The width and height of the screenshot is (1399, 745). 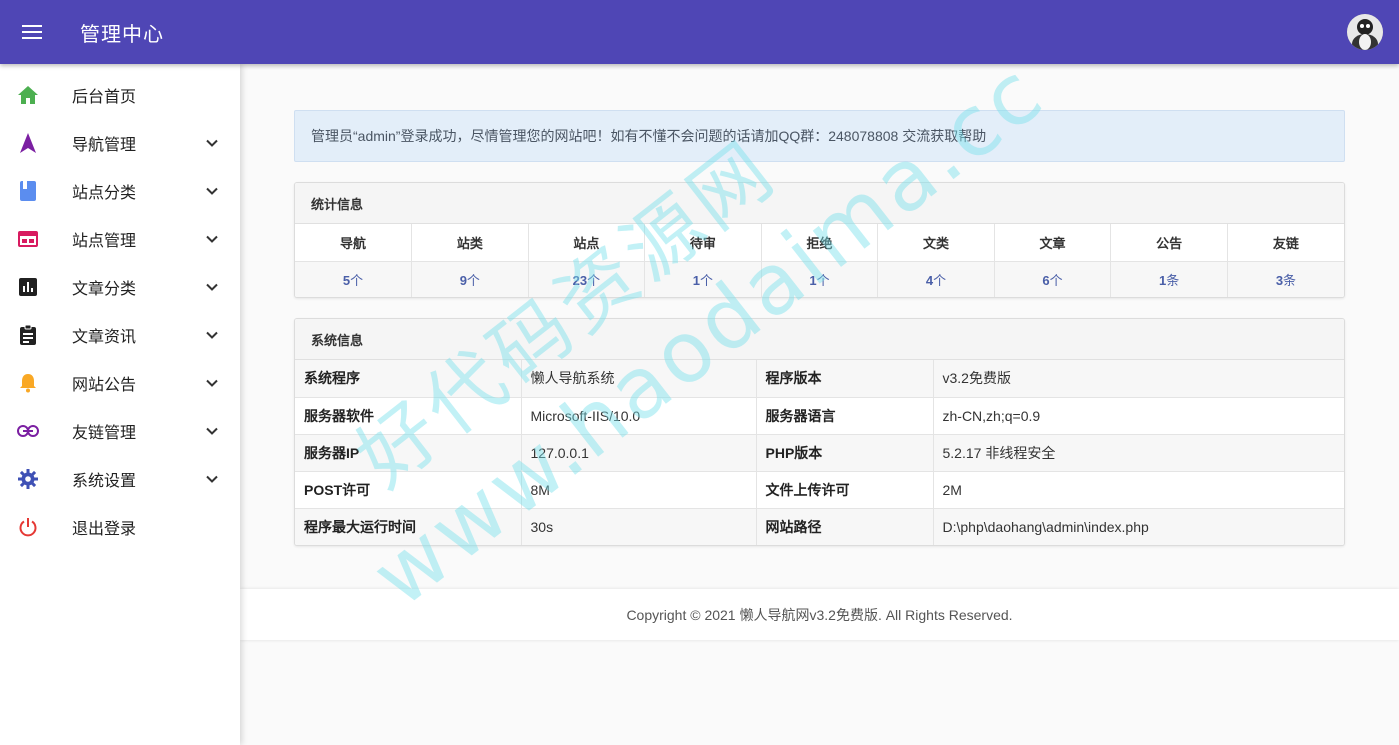 What do you see at coordinates (1138, 416) in the screenshot?
I see `info-value: zh-CN,zh;q=0.9` at bounding box center [1138, 416].